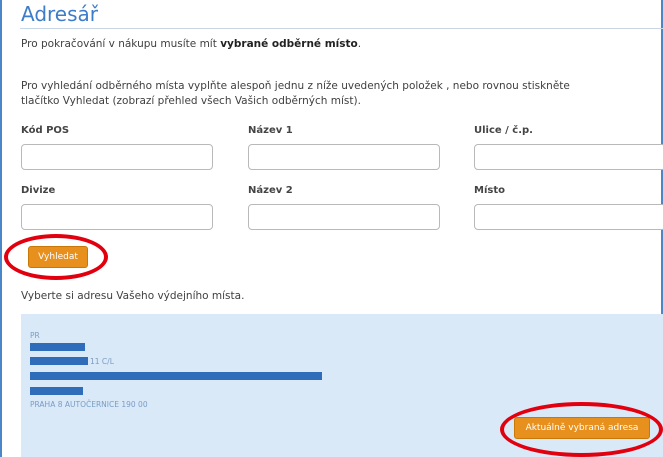 Image resolution: width=663 pixels, height=457 pixels. I want to click on address-line-6: PRAHA 8 AUTOČERNICE 190 00, so click(89, 404).